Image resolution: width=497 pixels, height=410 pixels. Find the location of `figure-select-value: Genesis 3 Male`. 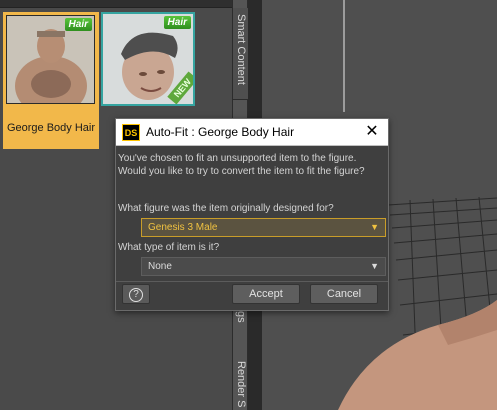

figure-select-value: Genesis 3 Male is located at coordinates (183, 227).